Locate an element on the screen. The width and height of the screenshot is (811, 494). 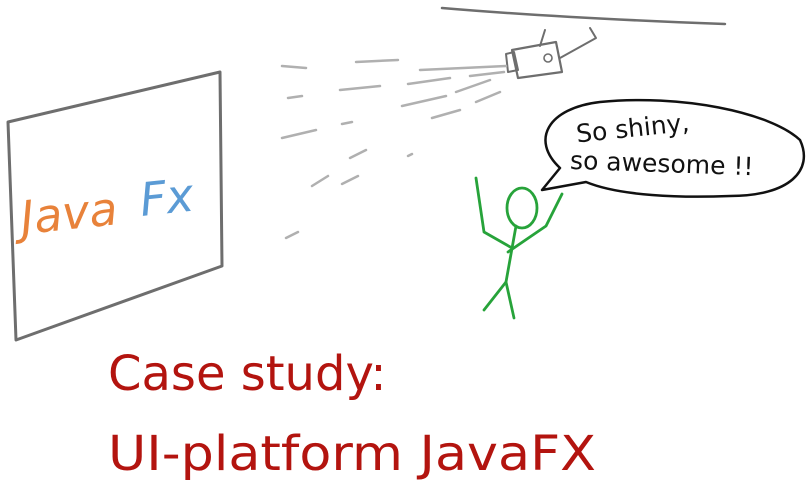
speech-bubble: So shiny, so awesome !! is located at coordinates (673, 148).